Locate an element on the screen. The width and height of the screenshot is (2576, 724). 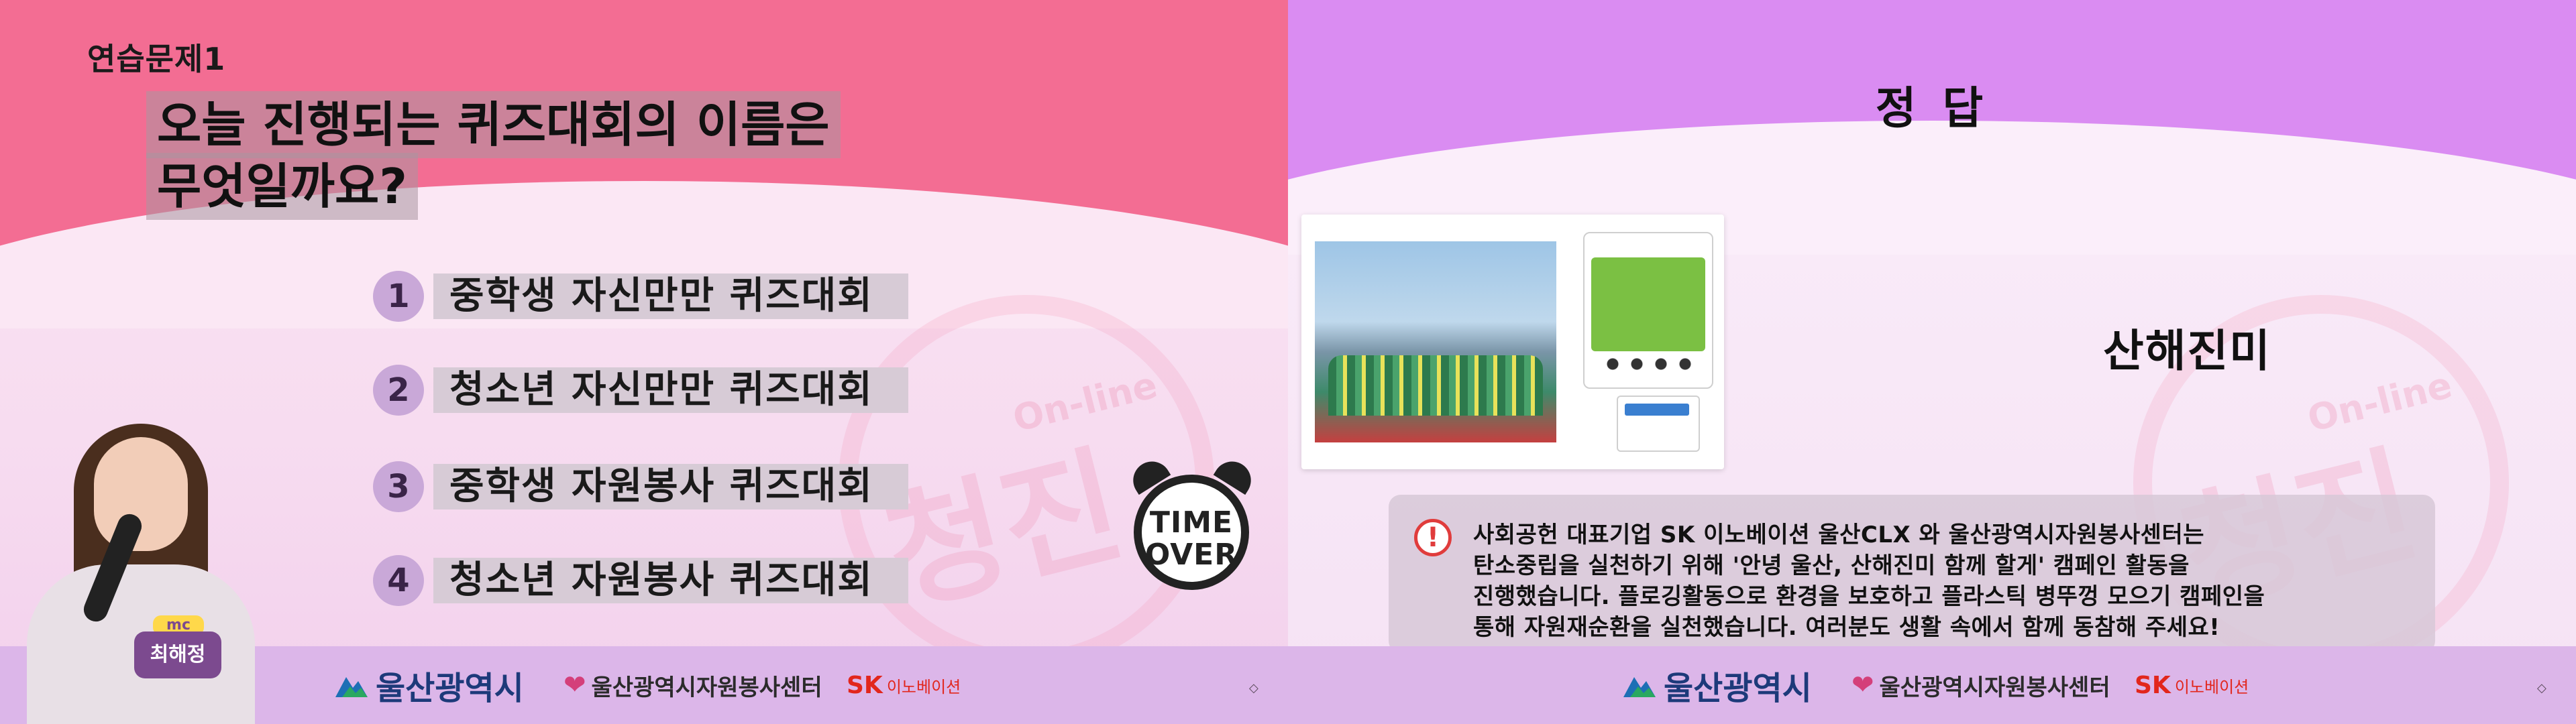
answer-option-1: 1 중학생 자신만만 퀴즈대회 is located at coordinates (640, 296).